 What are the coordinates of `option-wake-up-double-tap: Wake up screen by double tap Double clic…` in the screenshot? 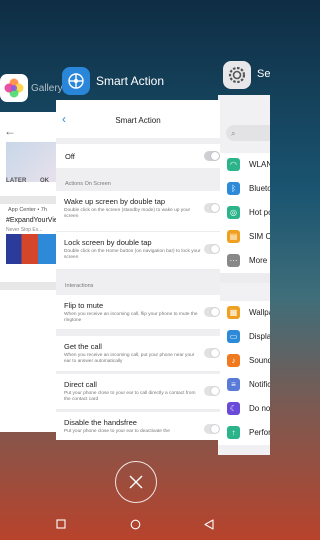 It's located at (138, 211).